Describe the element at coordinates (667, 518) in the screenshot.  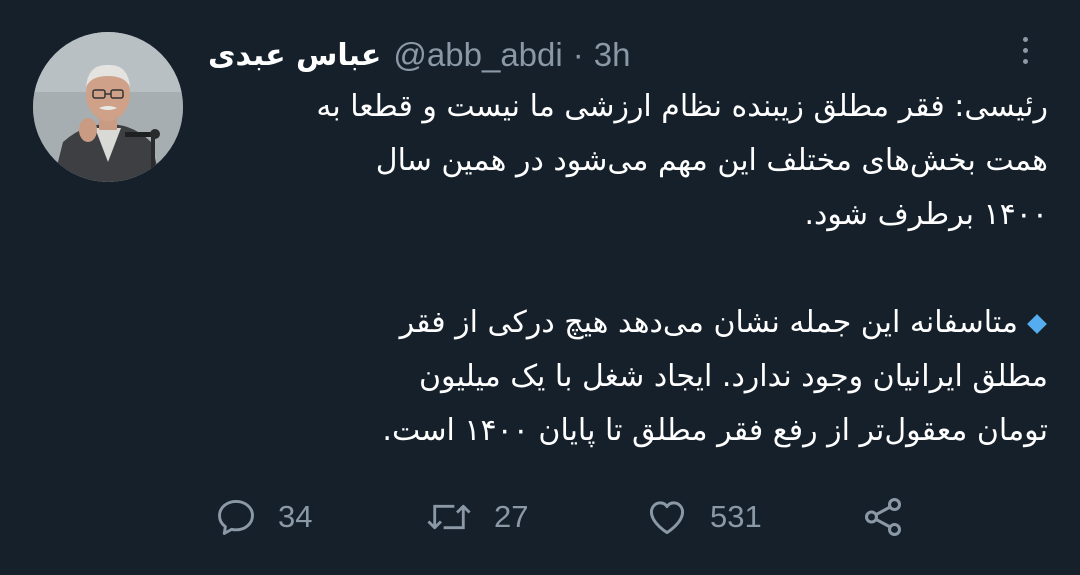
I see `heart-icon` at that location.